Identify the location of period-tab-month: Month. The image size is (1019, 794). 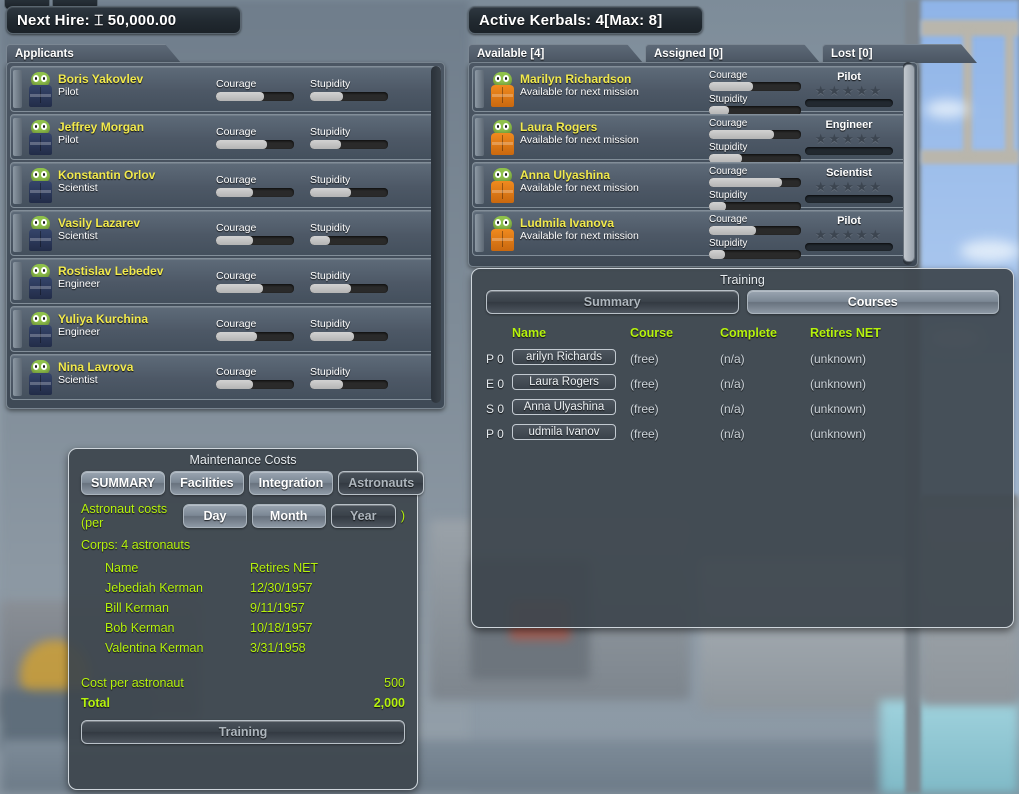
(288, 516).